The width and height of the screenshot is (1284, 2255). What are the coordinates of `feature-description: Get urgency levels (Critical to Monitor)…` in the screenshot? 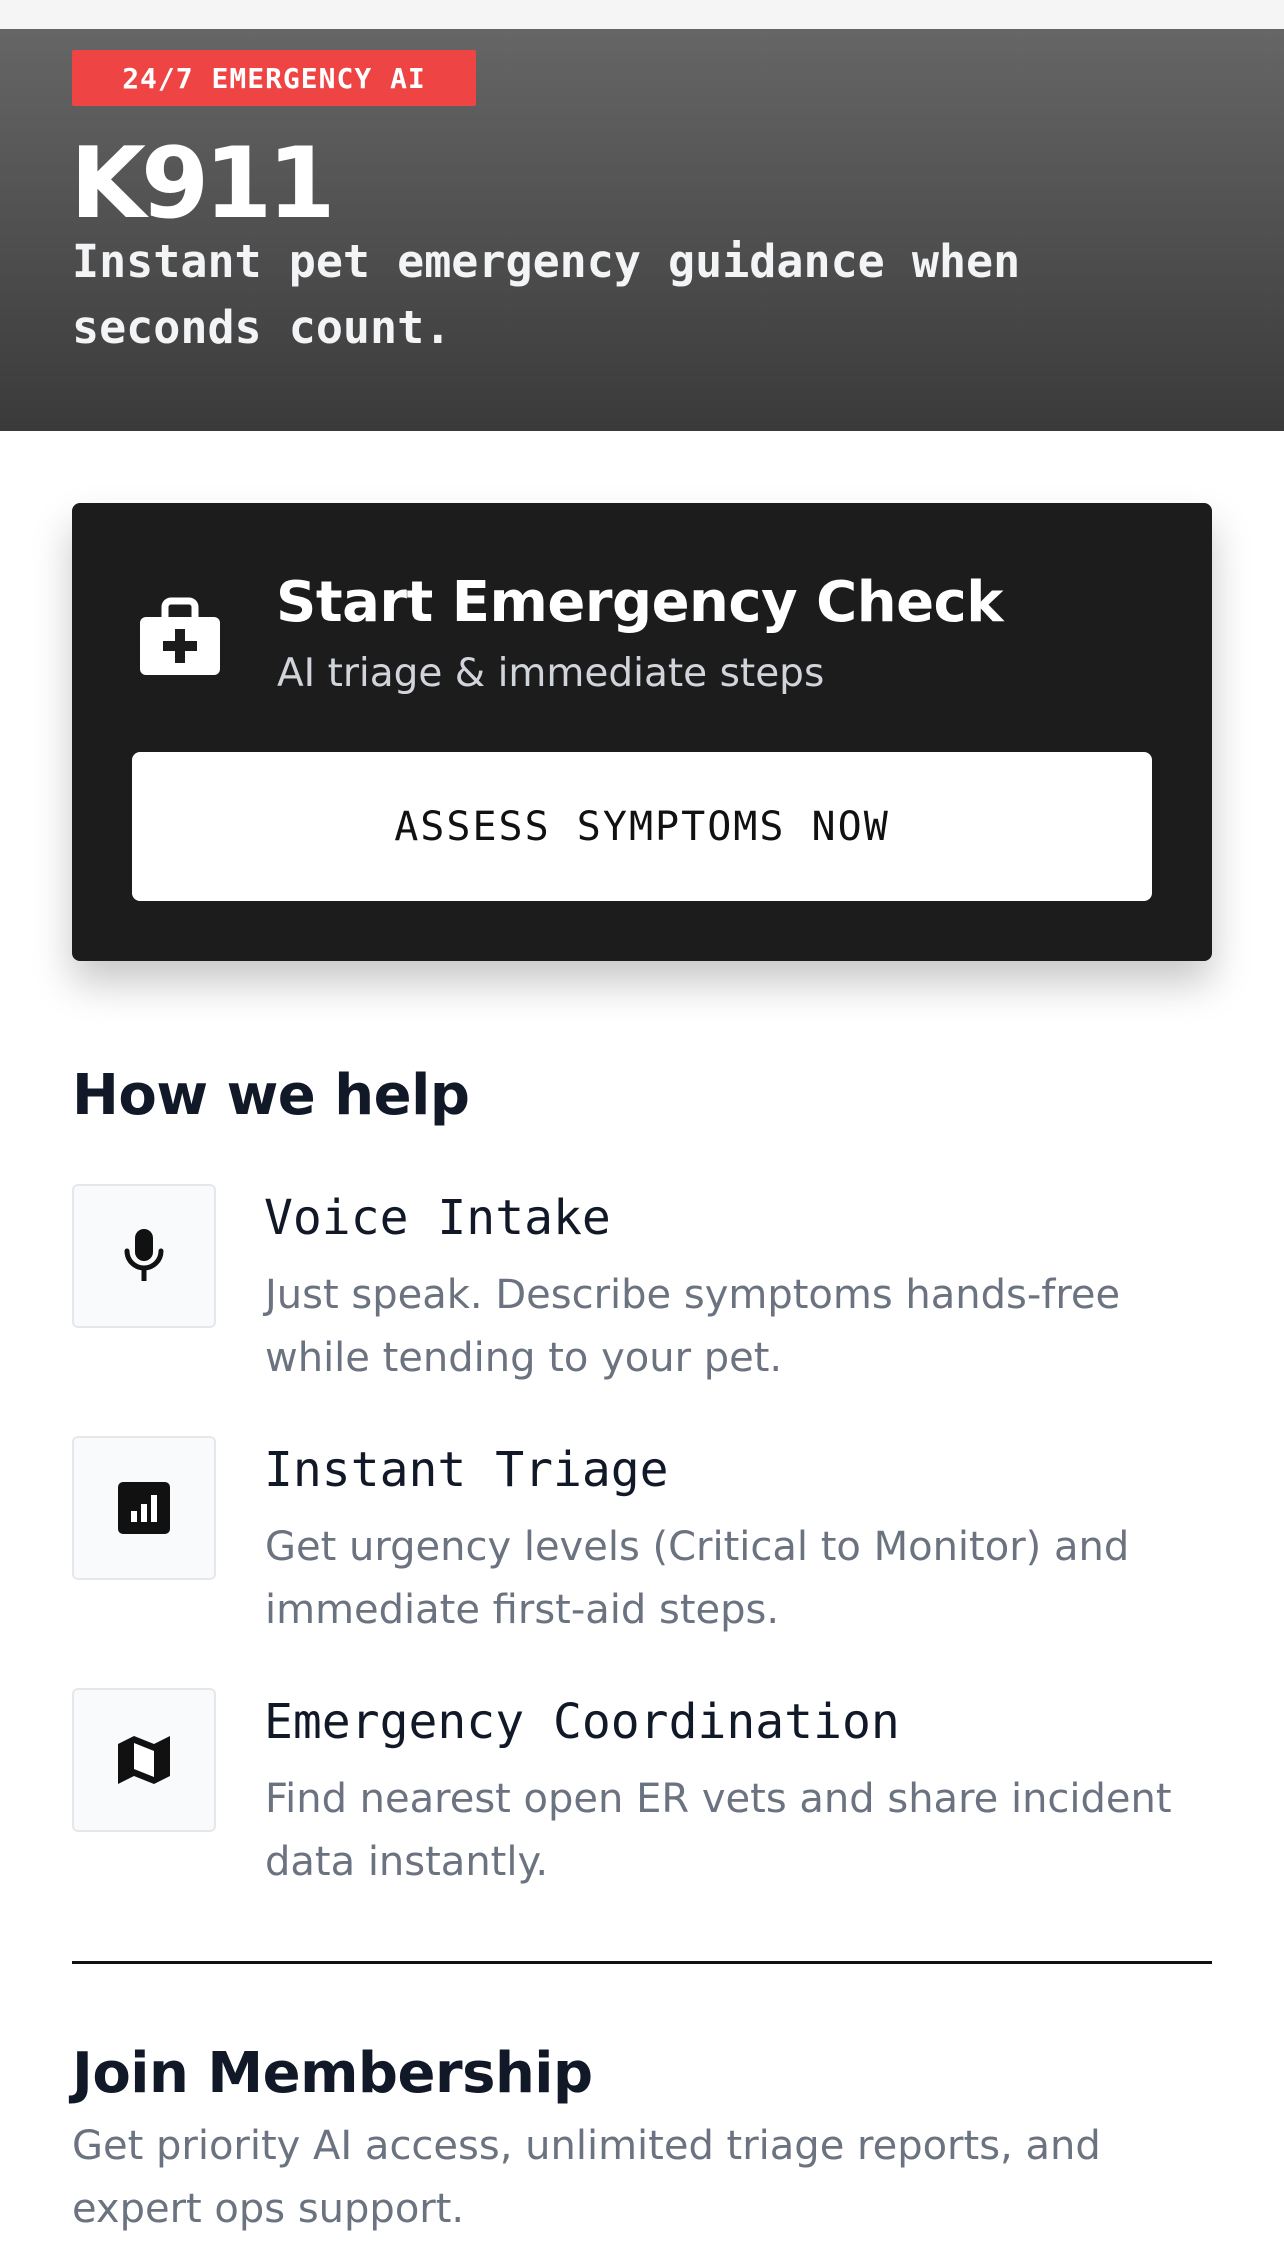 It's located at (697, 1578).